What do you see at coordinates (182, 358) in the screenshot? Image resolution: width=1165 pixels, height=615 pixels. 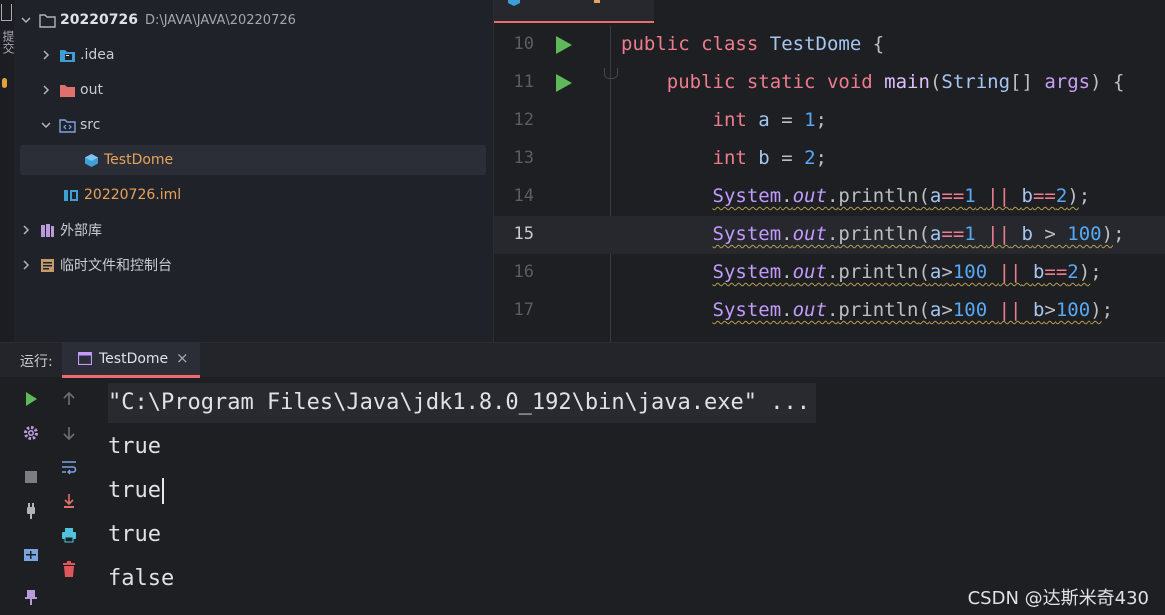 I see `close-icon: ×` at bounding box center [182, 358].